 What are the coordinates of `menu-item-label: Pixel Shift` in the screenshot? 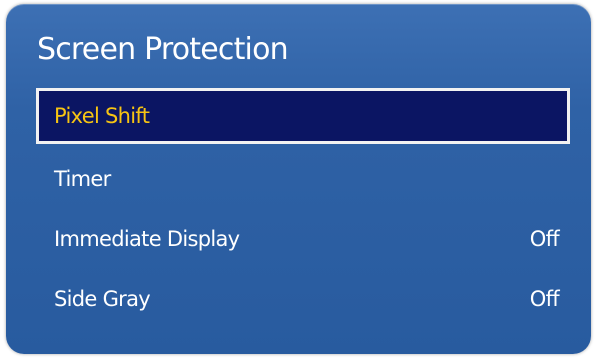 It's located at (102, 116).